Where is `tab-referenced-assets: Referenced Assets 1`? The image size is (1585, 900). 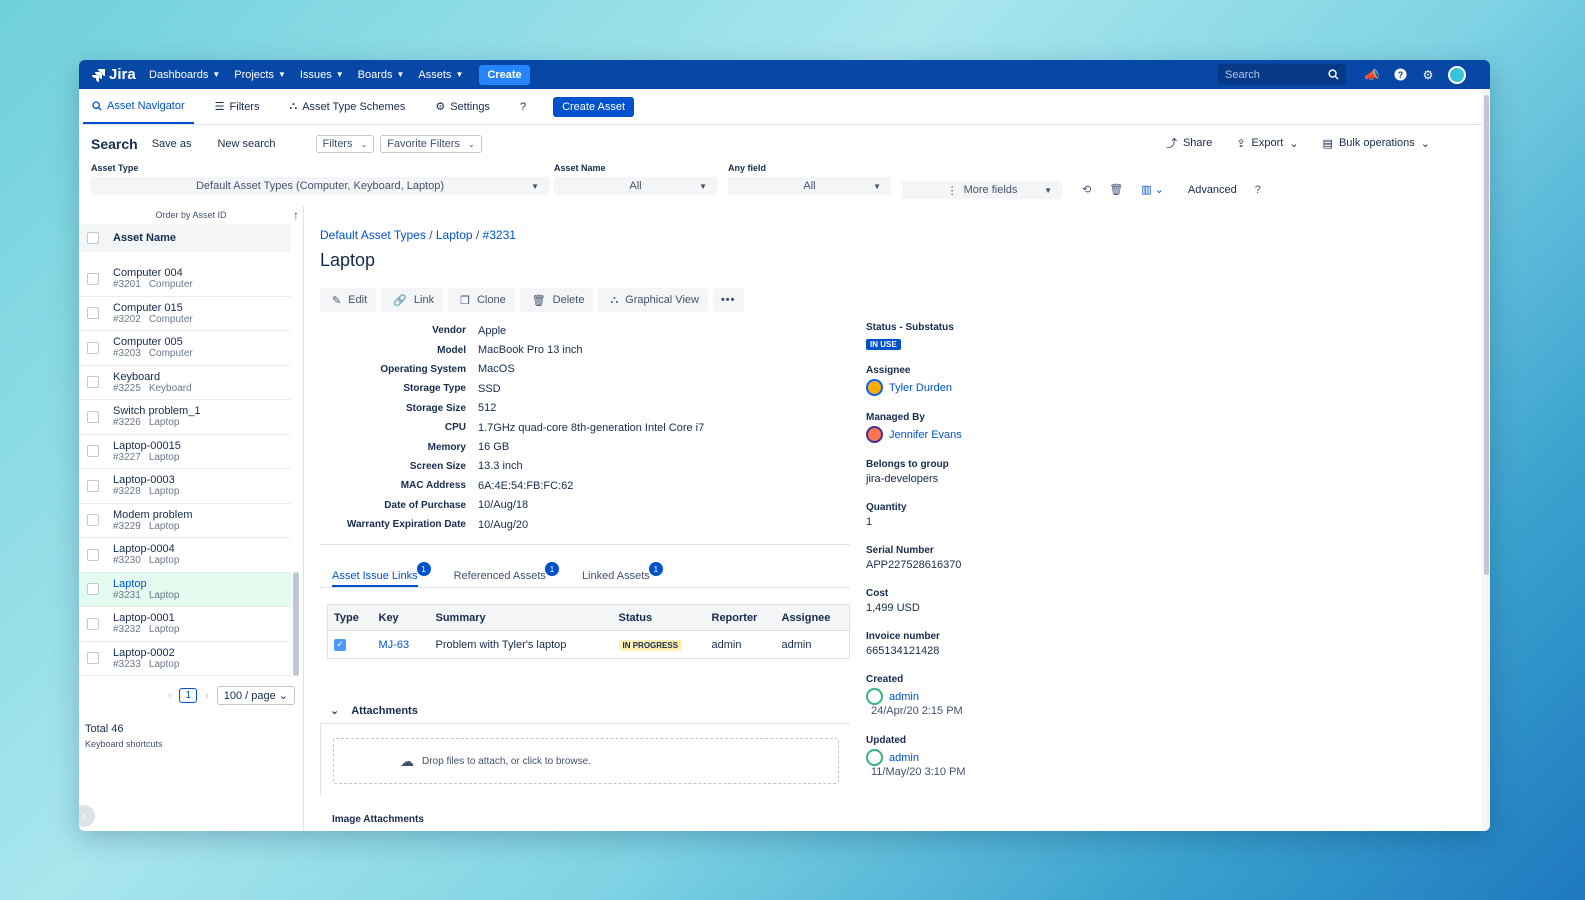
tab-referenced-assets: Referenced Assets 1 is located at coordinates (506, 574).